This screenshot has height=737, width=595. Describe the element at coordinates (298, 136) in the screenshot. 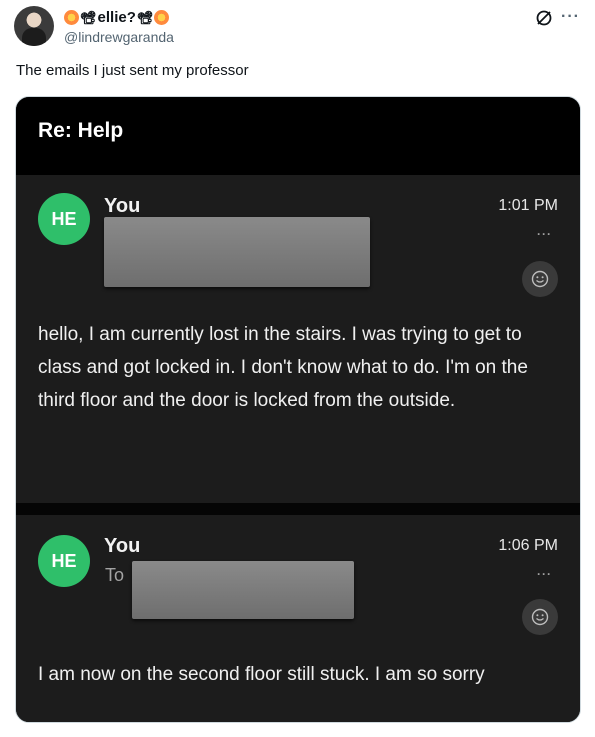

I see `subject-bar: Re: Help` at that location.